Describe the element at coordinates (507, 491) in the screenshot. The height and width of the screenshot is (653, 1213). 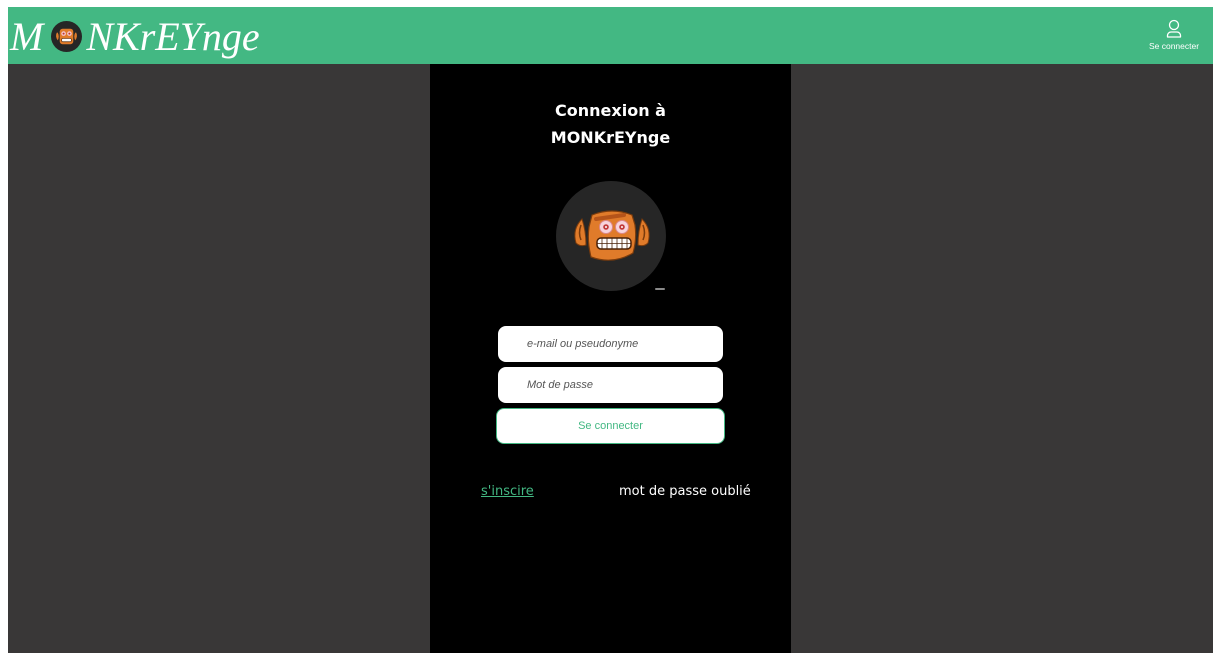
I see `signup-link: s'inscire` at that location.